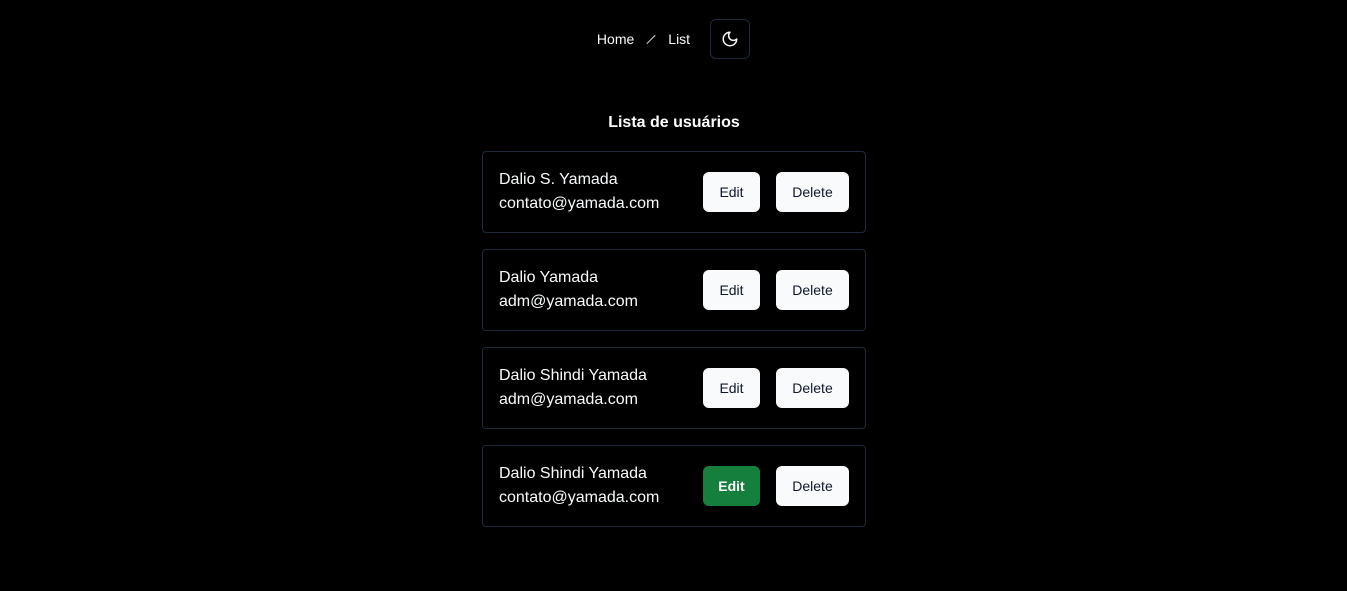 This screenshot has height=591, width=1347. What do you see at coordinates (615, 39) in the screenshot?
I see `breadcrumb-home-link: Home` at bounding box center [615, 39].